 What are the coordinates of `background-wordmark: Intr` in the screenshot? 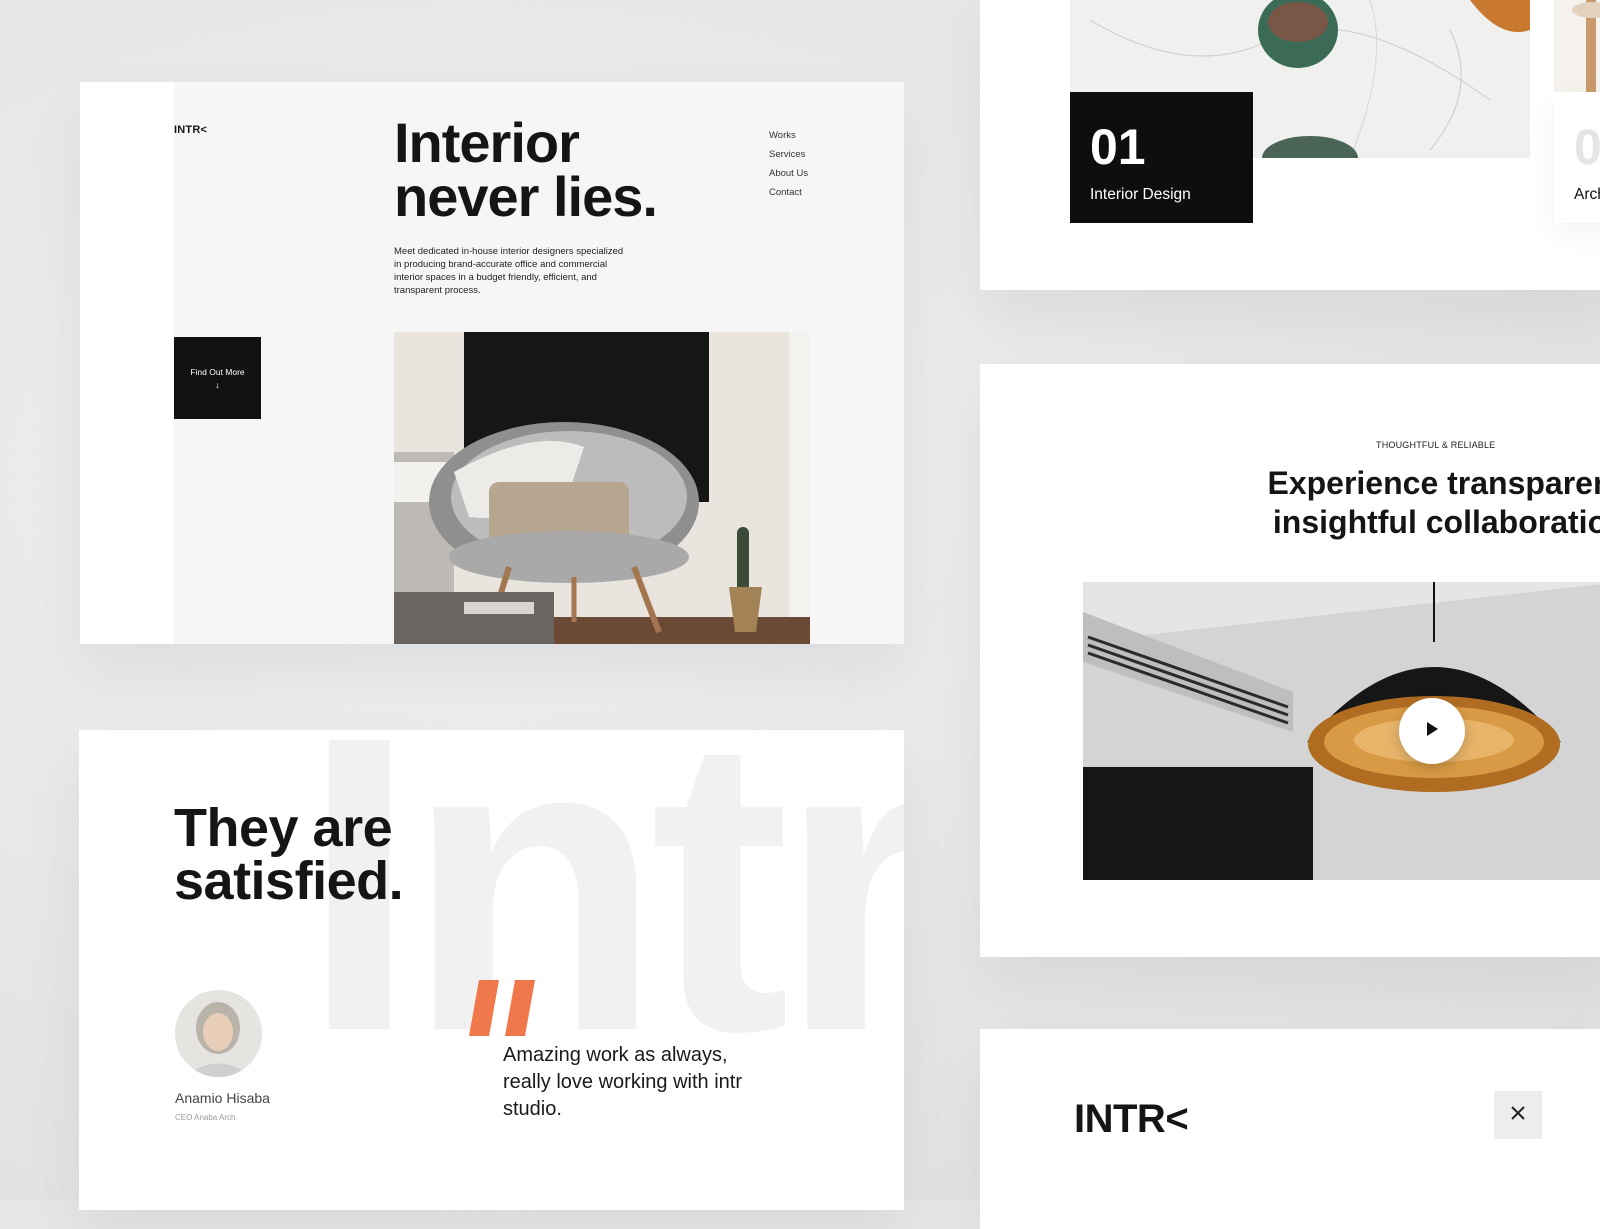 It's located at (602, 924).